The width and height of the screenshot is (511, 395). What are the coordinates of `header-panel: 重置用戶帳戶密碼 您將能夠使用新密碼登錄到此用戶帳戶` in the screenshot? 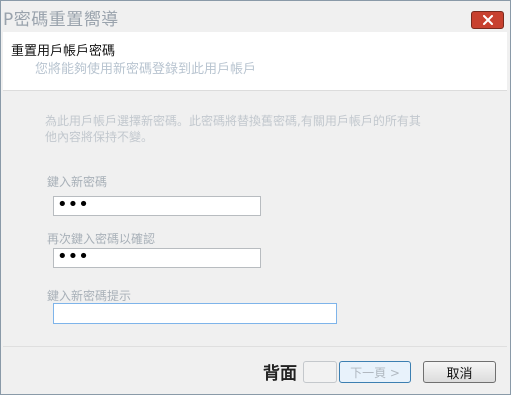 It's located at (255, 61).